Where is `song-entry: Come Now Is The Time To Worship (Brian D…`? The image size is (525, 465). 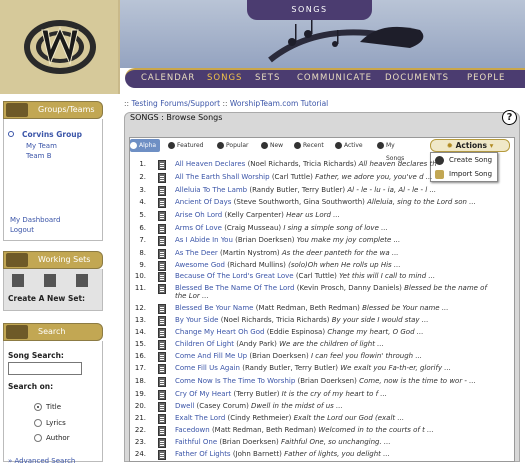
song-entry: Come Now Is The Time To Worship (Brian D… is located at coordinates (335, 381).